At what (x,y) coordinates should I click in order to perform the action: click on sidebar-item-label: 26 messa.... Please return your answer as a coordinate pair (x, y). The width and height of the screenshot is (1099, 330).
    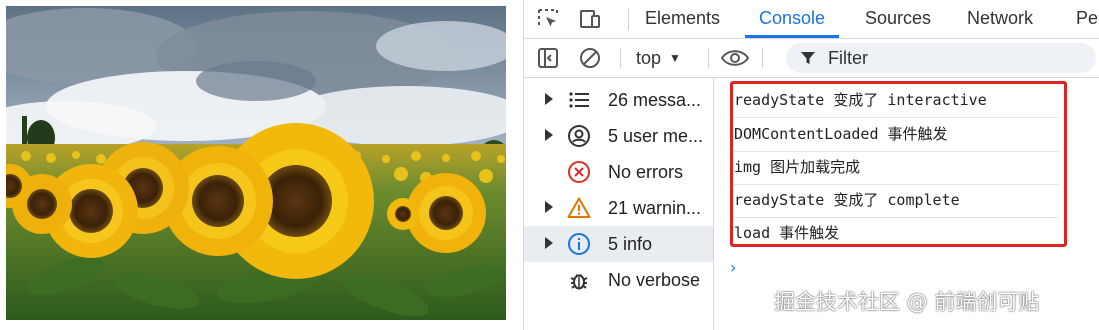
    Looking at the image, I should click on (655, 100).